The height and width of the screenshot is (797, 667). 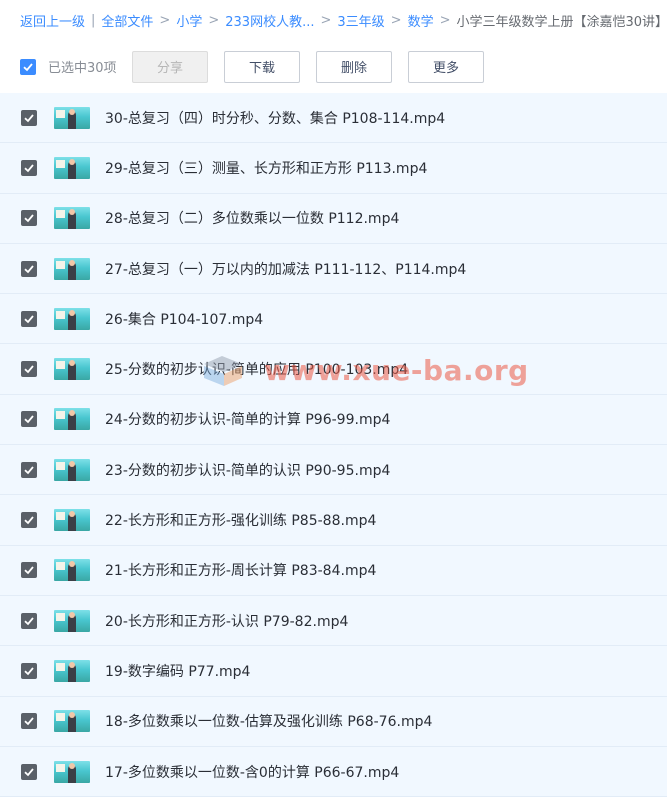 What do you see at coordinates (354, 66) in the screenshot?
I see `delete-button: 删除` at bounding box center [354, 66].